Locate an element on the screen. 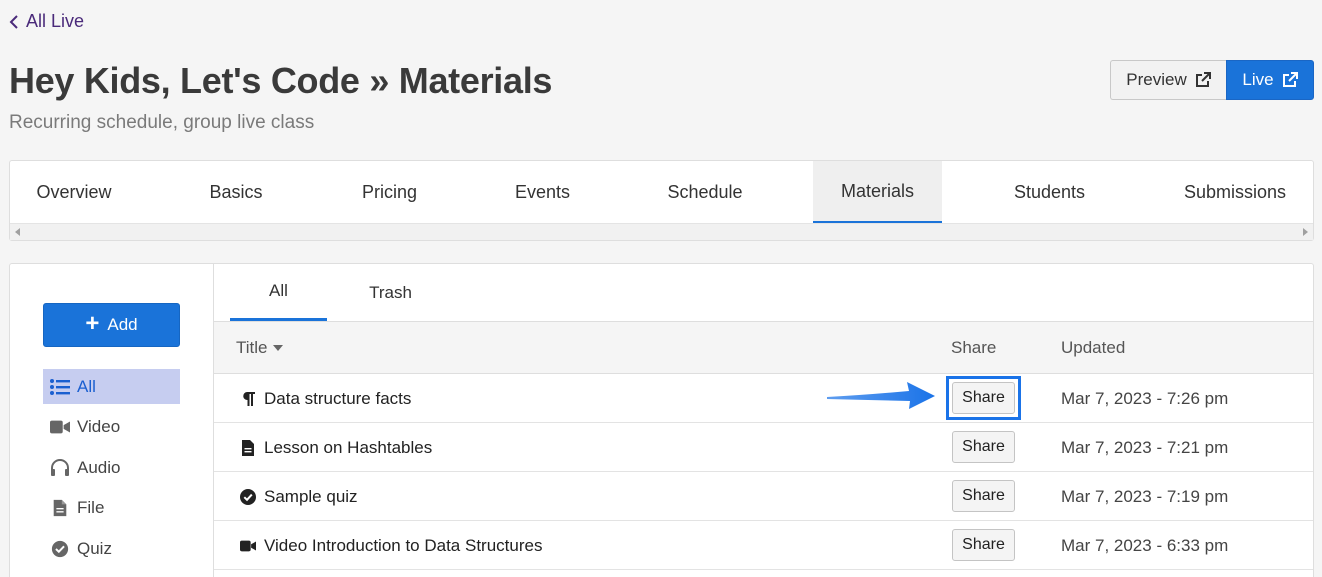  live-button-label: Live is located at coordinates (1258, 79).